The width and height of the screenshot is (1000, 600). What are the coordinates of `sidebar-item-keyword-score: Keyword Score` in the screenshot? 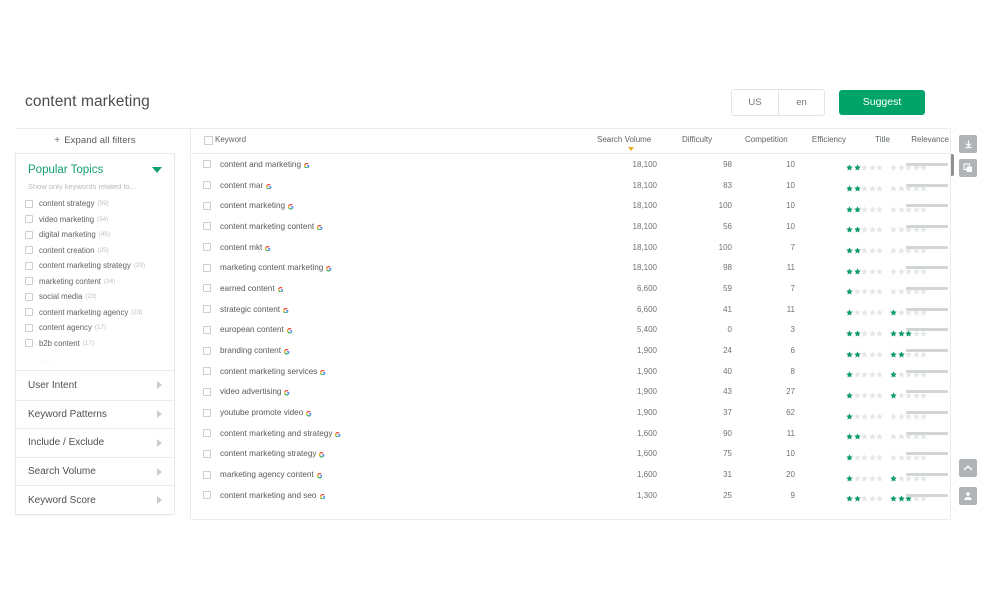 It's located at (95, 499).